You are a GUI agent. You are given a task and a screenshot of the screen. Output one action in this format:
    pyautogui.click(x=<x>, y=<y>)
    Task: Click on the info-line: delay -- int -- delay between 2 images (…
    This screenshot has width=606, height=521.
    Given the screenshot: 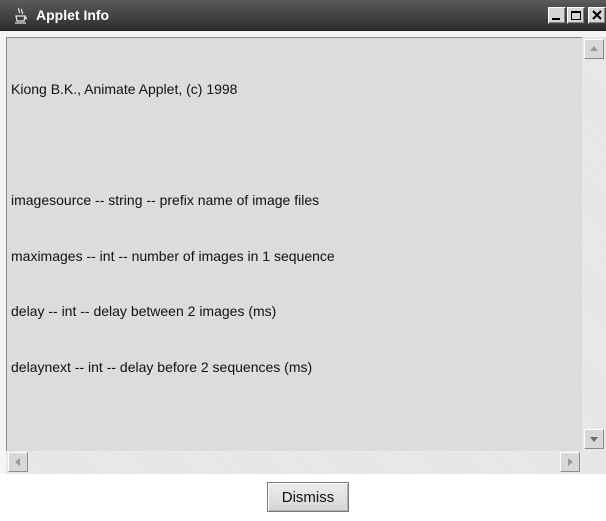 What is the action you would take?
    pyautogui.click(x=144, y=311)
    